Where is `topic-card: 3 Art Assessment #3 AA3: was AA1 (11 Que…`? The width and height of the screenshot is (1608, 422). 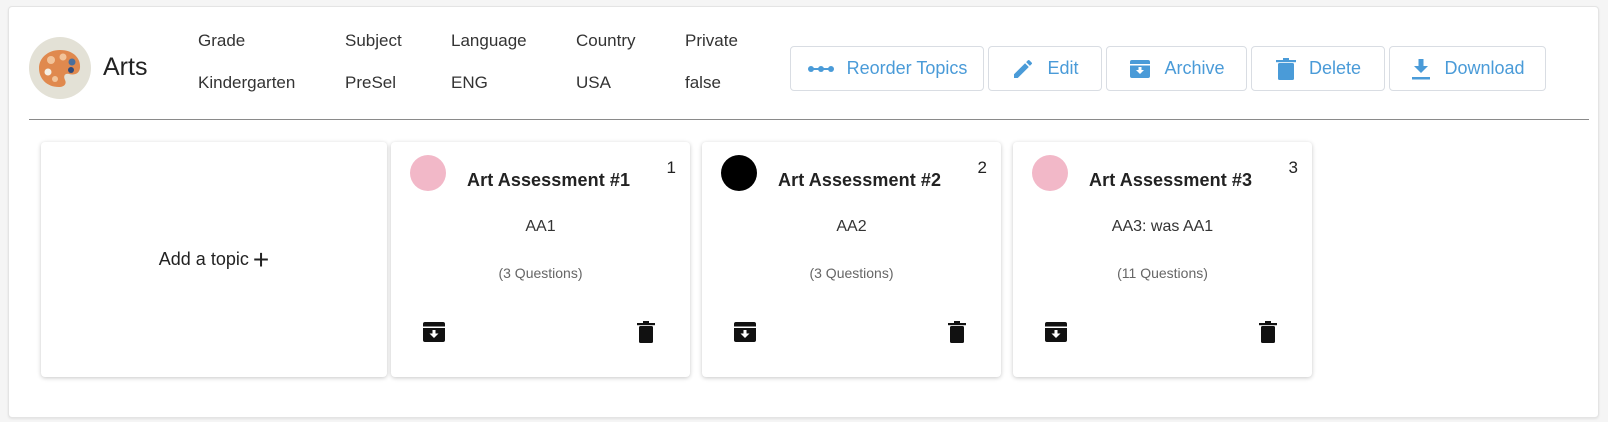 topic-card: 3 Art Assessment #3 AA3: was AA1 (11 Que… is located at coordinates (1162, 259).